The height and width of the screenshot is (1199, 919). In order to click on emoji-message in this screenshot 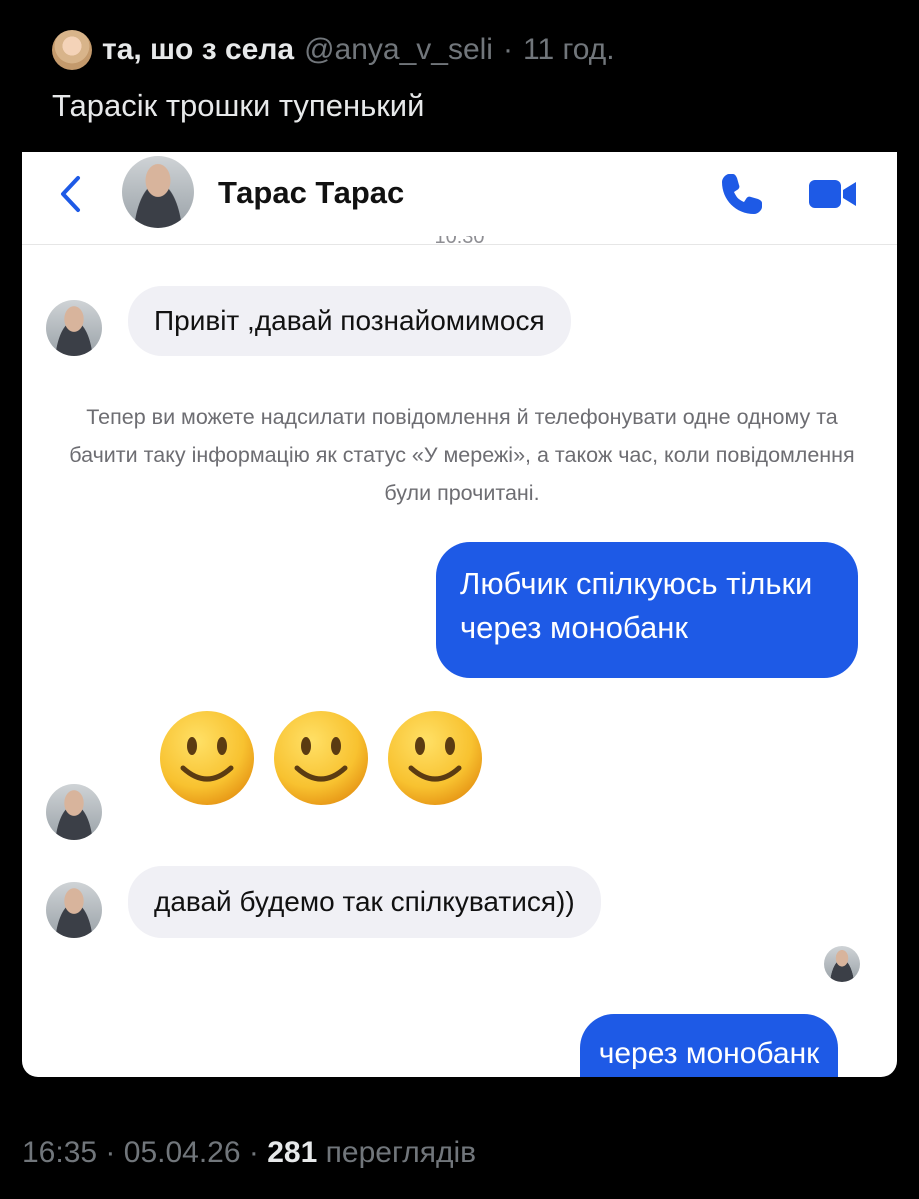, I will do `click(321, 758)`.